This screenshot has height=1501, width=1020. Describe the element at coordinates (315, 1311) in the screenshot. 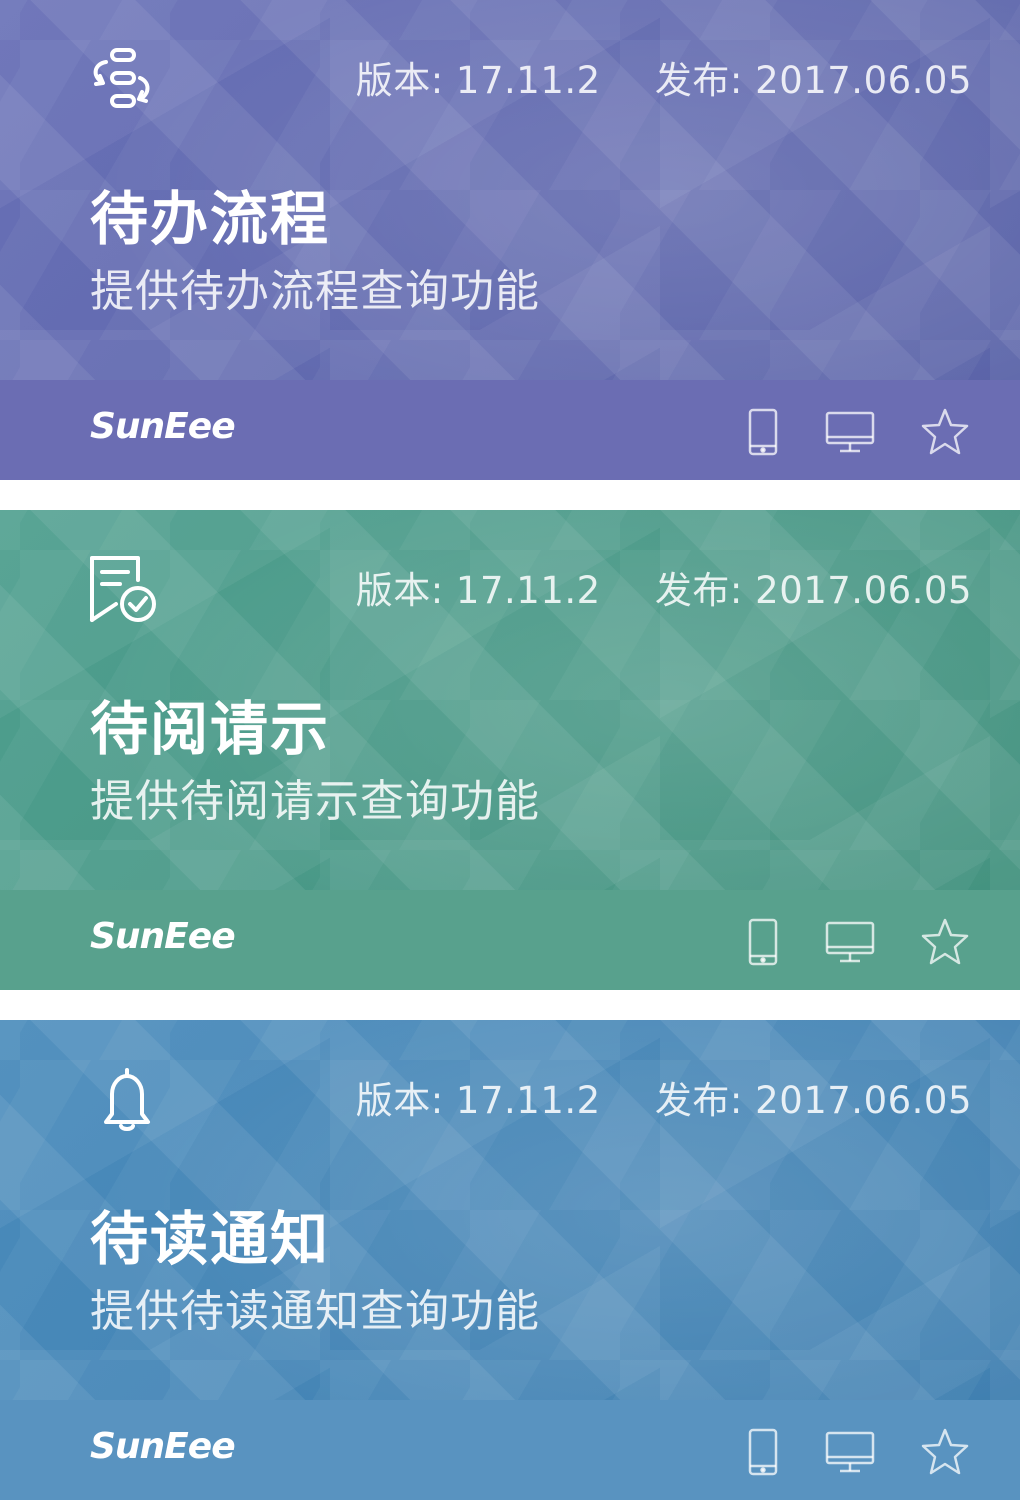

I see `card-subtitle: 提供待读通知查询功能` at that location.